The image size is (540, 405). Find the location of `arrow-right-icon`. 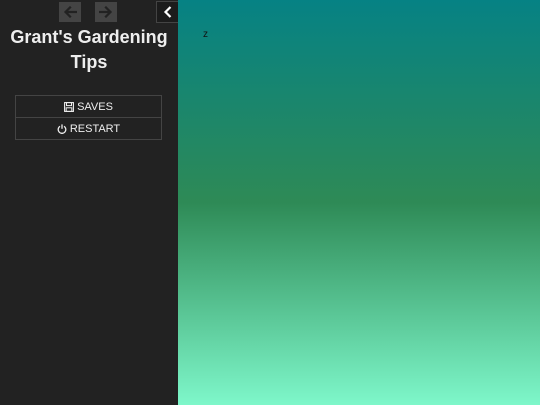

arrow-right-icon is located at coordinates (106, 12).